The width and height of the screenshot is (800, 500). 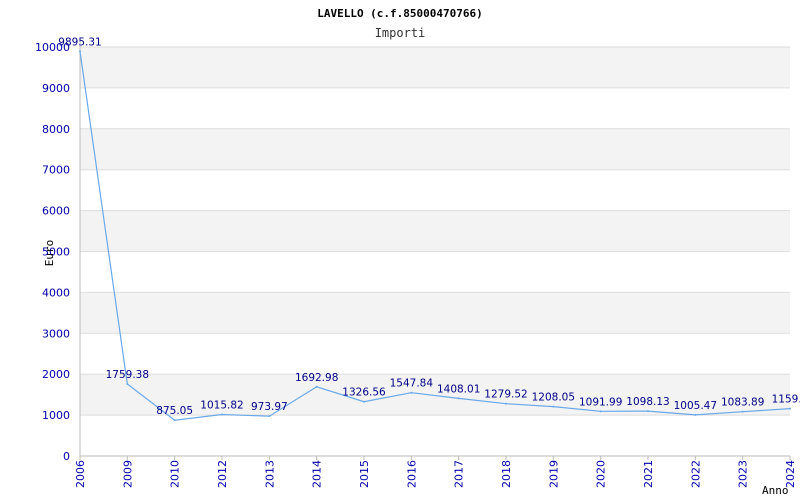 I want to click on x-tick-label: 2017, so click(x=459, y=474).